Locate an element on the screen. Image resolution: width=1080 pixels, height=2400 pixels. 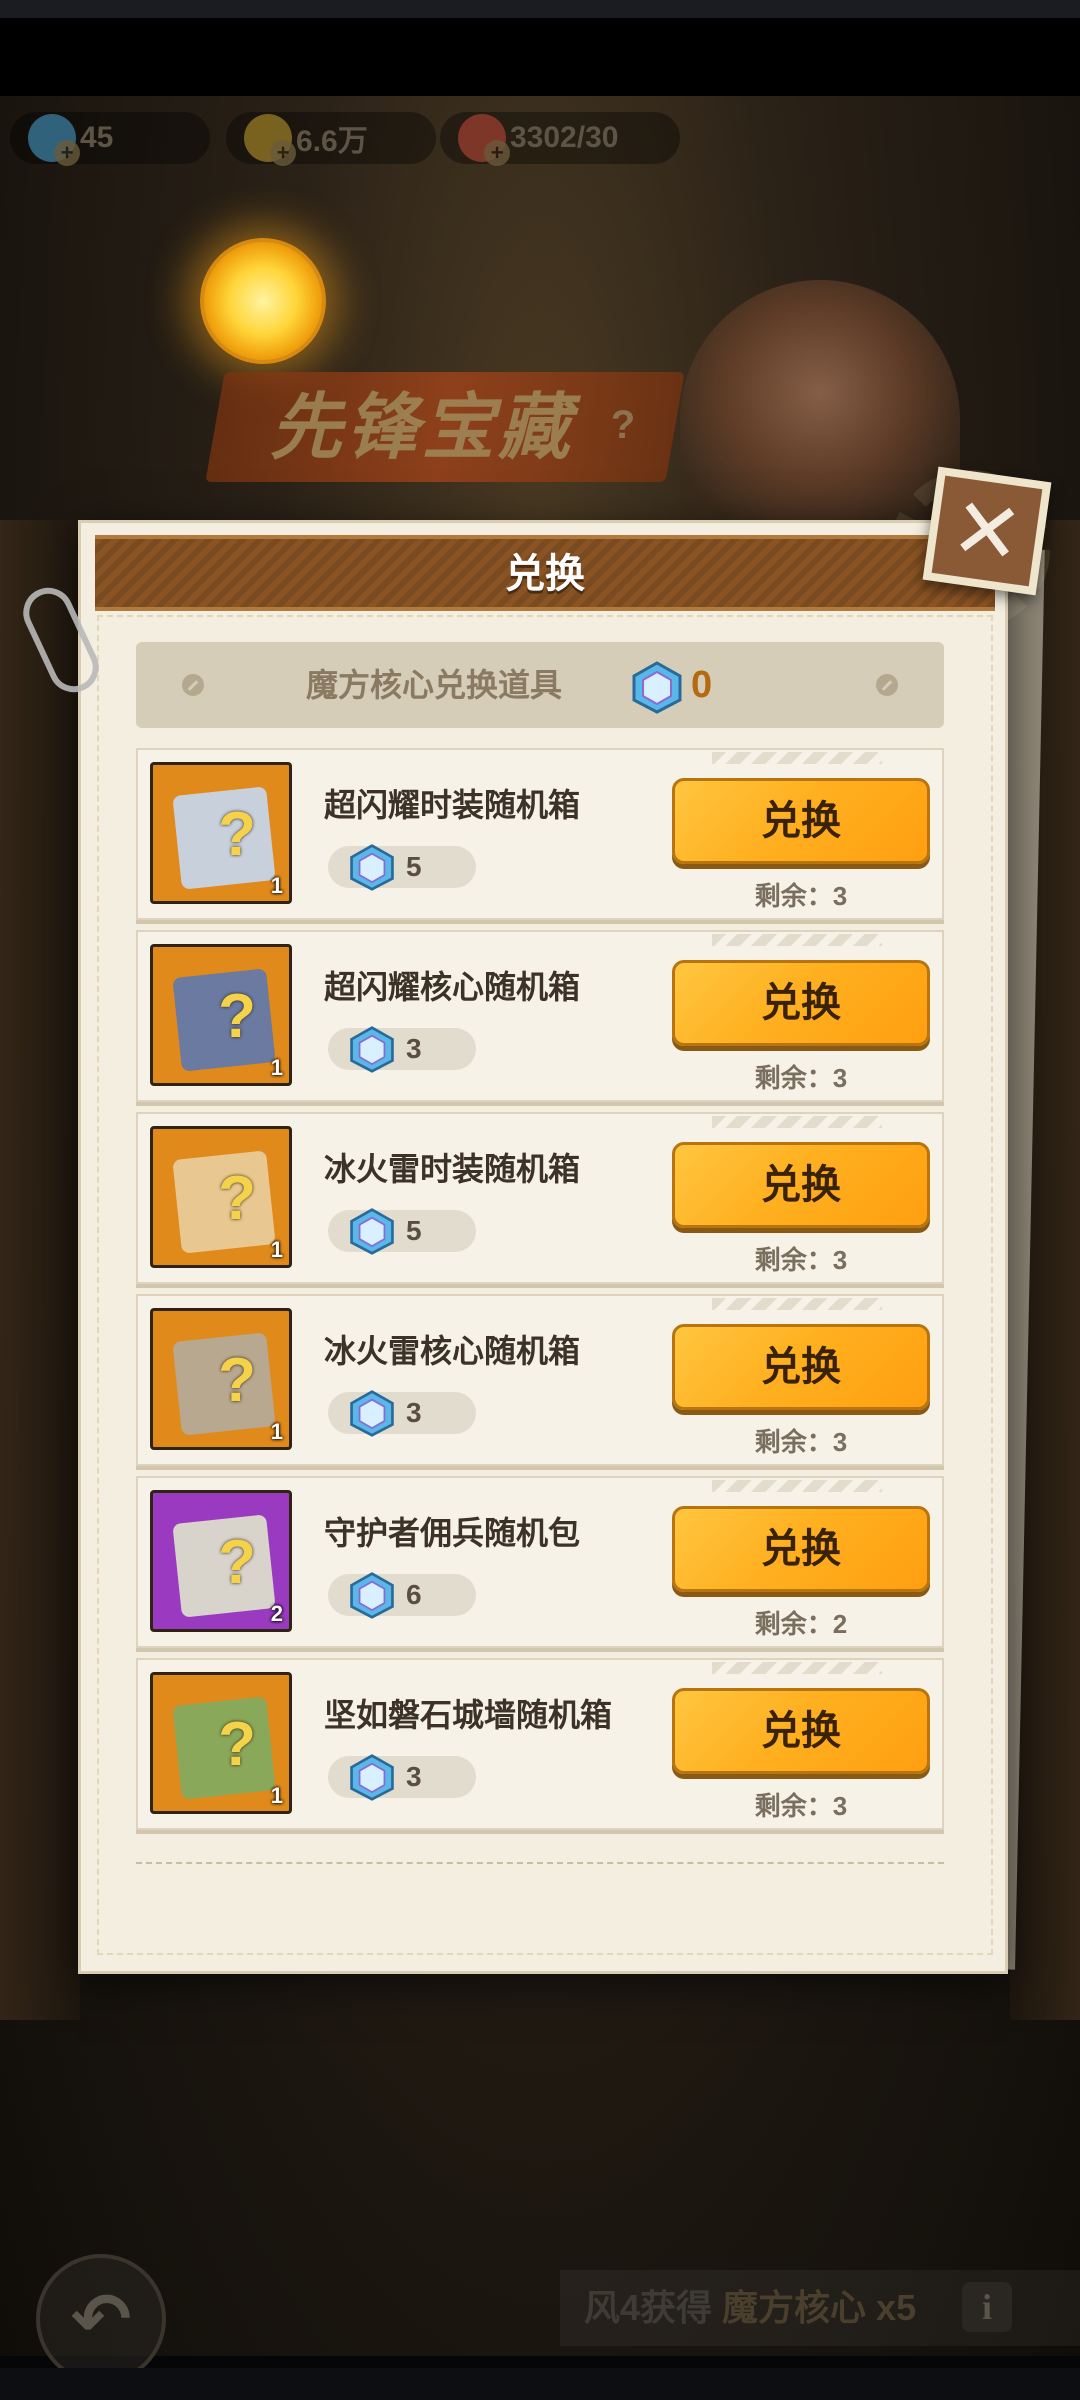
resource-coins-value: 6.6万 is located at coordinates (332, 141).